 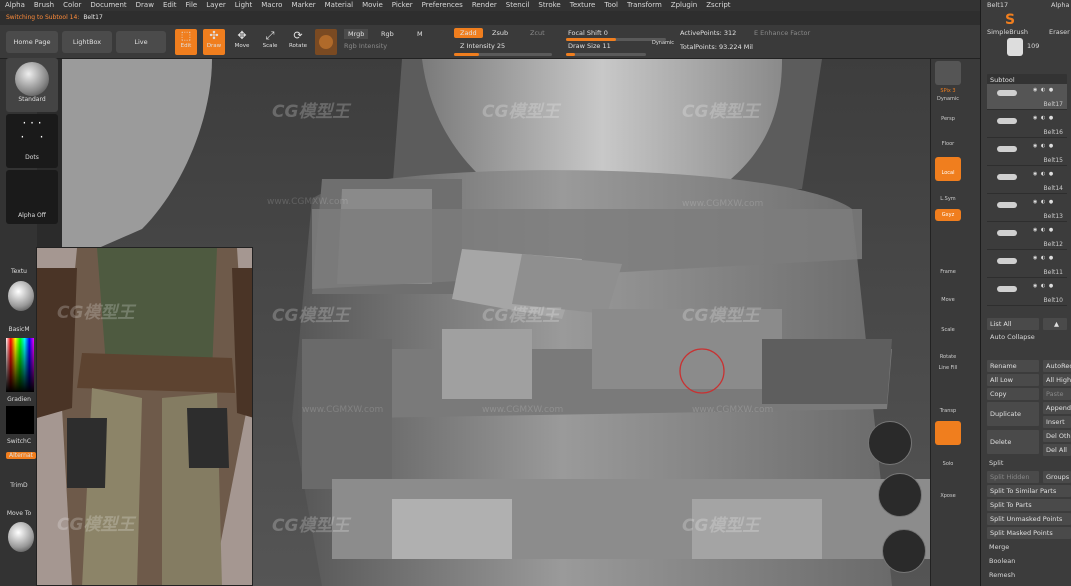 What do you see at coordinates (141, 49) in the screenshot?
I see `live-boolean-button: Live Boolean` at bounding box center [141, 49].